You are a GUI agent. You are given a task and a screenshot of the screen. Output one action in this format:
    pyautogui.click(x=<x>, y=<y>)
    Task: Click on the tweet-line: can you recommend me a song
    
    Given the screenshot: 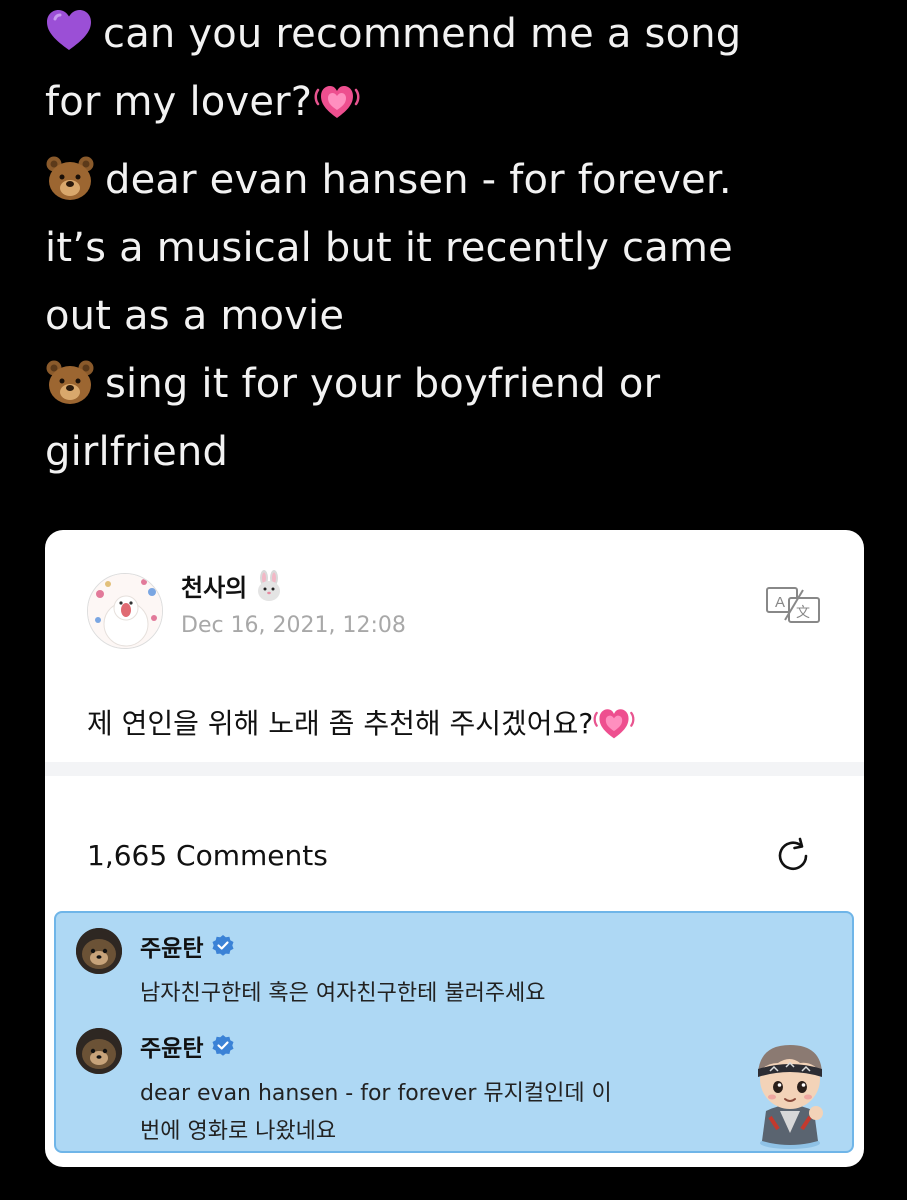 What is the action you would take?
    pyautogui.click(x=465, y=34)
    